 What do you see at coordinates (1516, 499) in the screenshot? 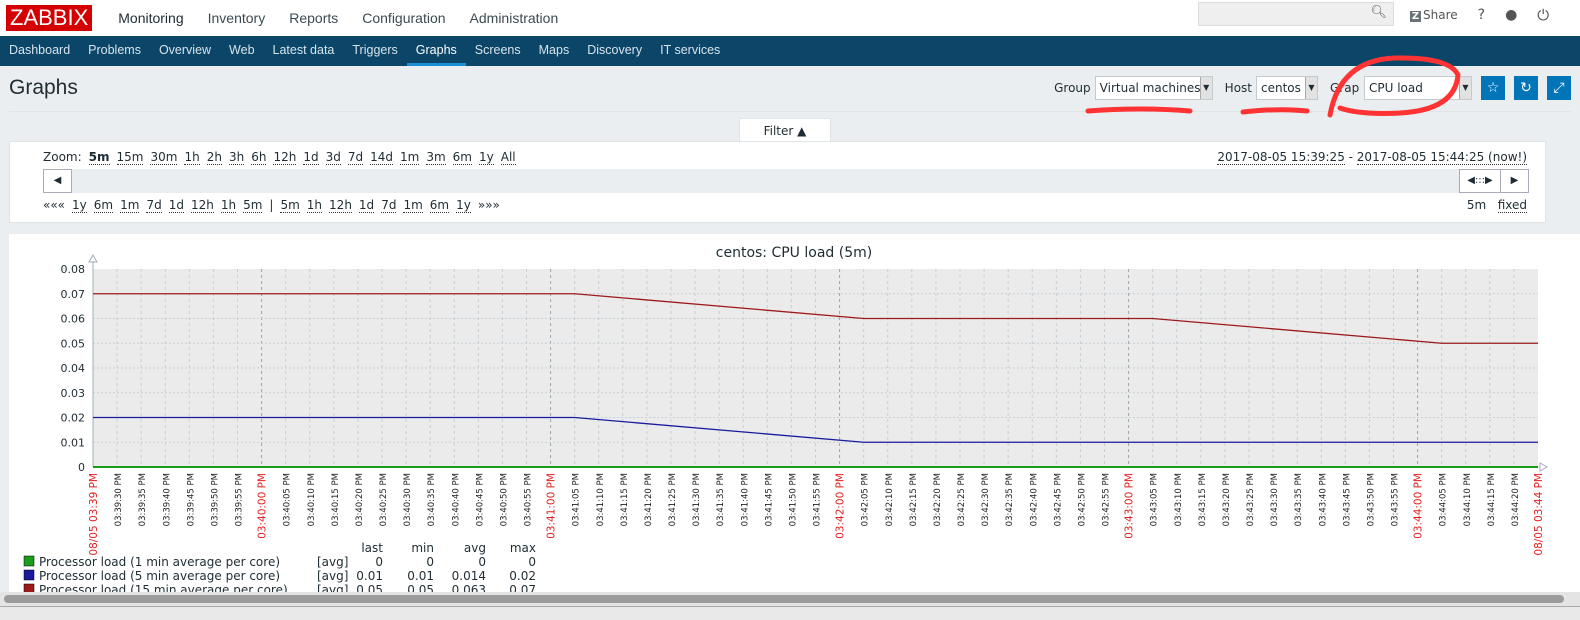
I see `x-tick-label: 03:44:20 PM` at bounding box center [1516, 499].